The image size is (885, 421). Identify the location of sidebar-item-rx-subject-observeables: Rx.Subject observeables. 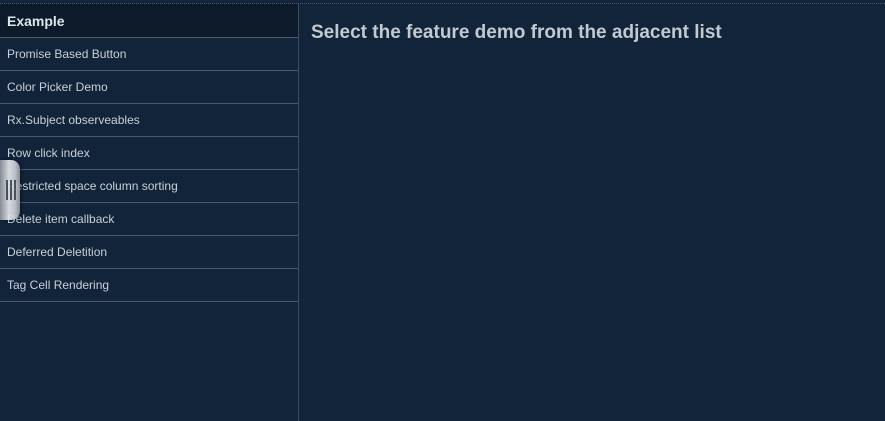
(149, 120).